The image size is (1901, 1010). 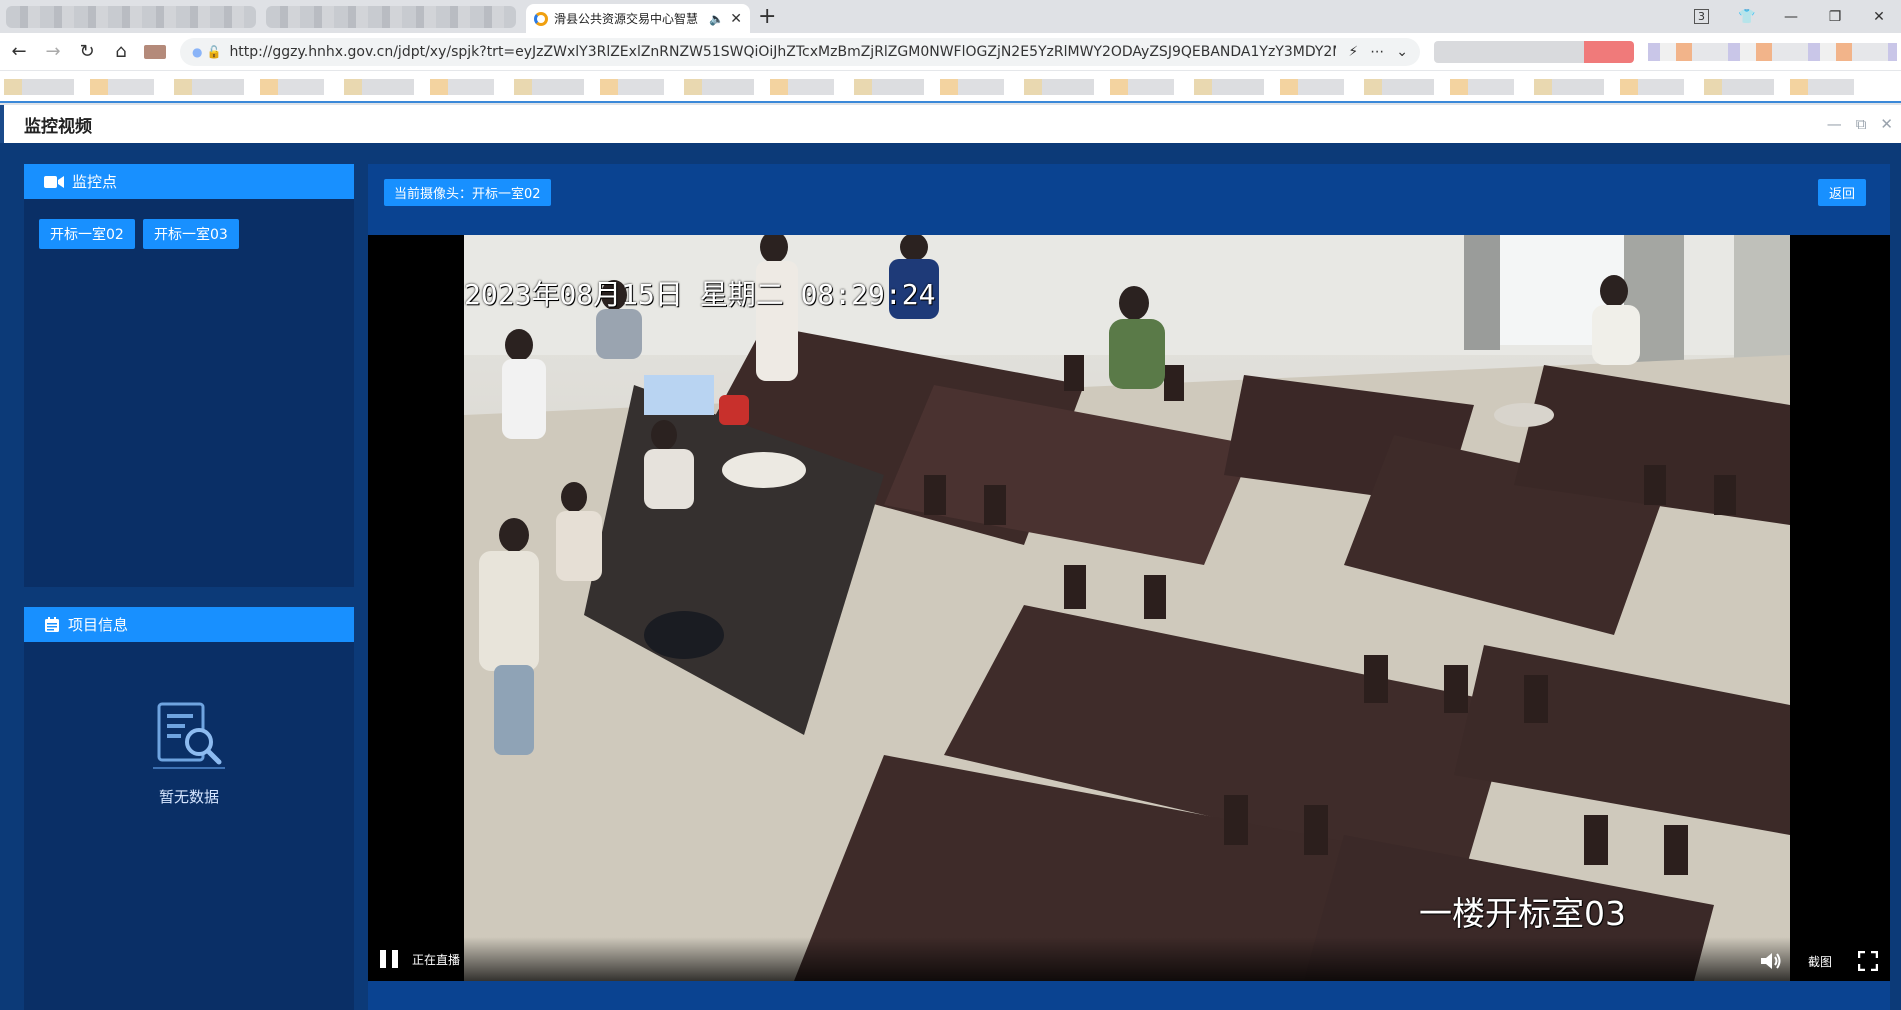 I want to click on more-icon: ⋯, so click(x=1377, y=52).